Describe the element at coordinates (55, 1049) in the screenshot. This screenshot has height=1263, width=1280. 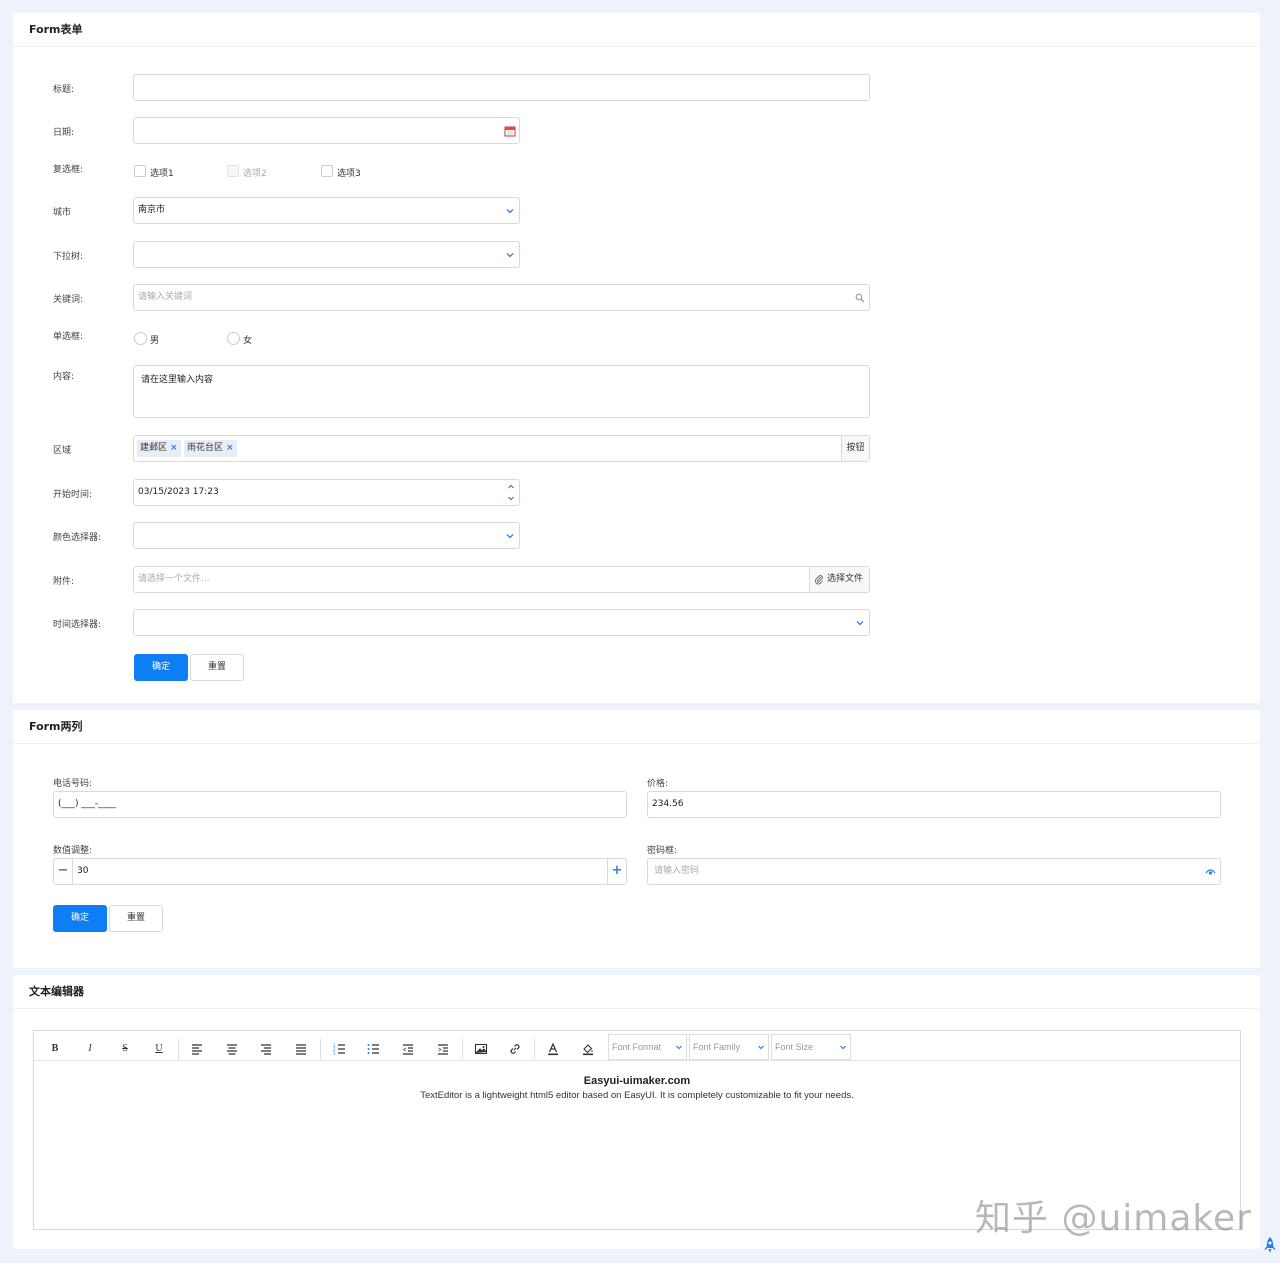
I see `bold-icon: B` at that location.